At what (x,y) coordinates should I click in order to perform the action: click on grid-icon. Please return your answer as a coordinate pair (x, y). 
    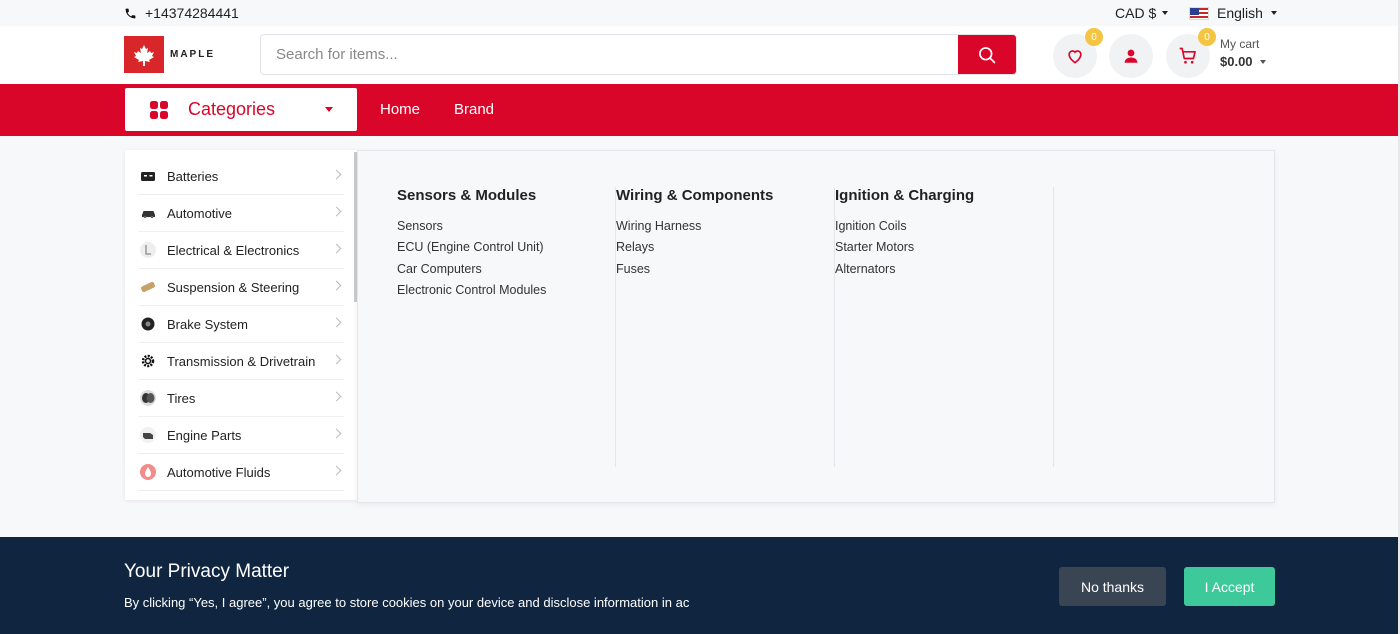
    Looking at the image, I should click on (159, 109).